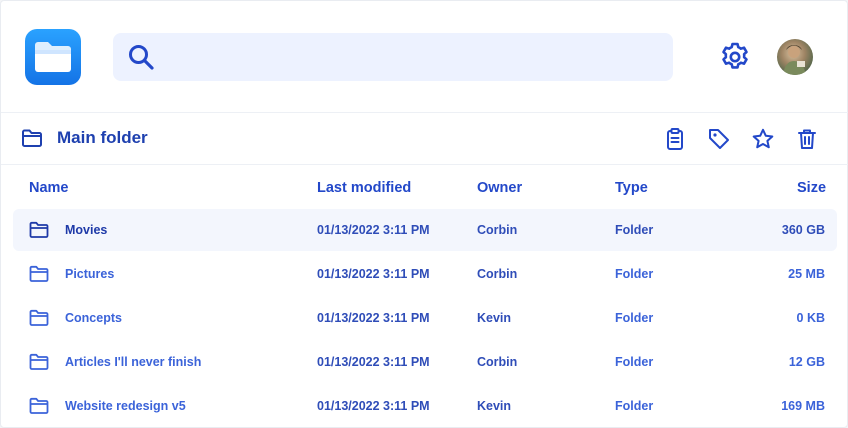  I want to click on row-size: 169 MB, so click(803, 406).